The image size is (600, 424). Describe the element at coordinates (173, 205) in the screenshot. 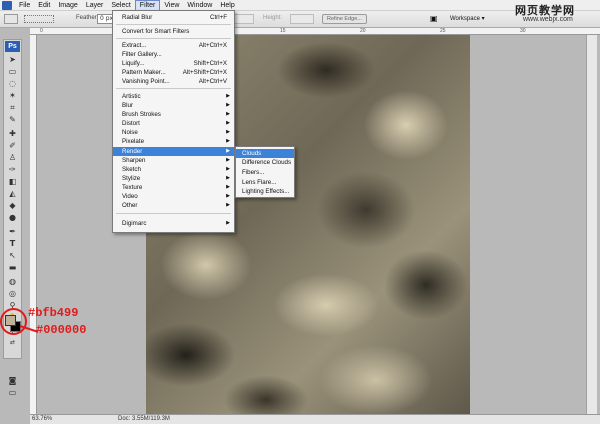

I see `filter-menu-item-other: Other ▶` at that location.